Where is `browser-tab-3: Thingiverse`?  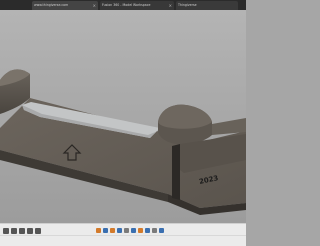
browser-tab-3: Thingiverse is located at coordinates (207, 5).